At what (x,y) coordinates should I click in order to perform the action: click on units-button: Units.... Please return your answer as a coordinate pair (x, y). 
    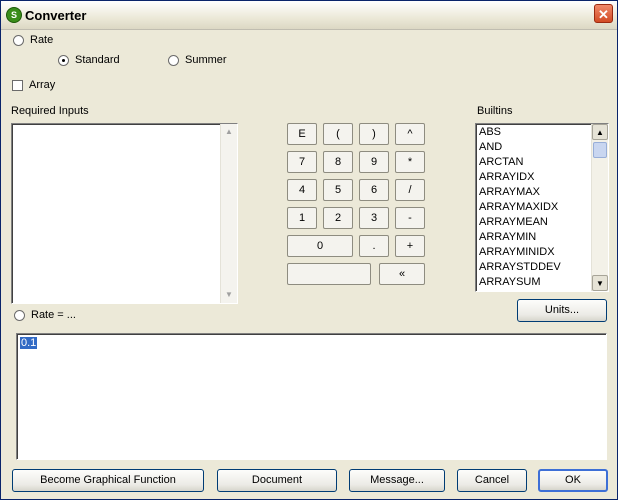
    Looking at the image, I should click on (562, 310).